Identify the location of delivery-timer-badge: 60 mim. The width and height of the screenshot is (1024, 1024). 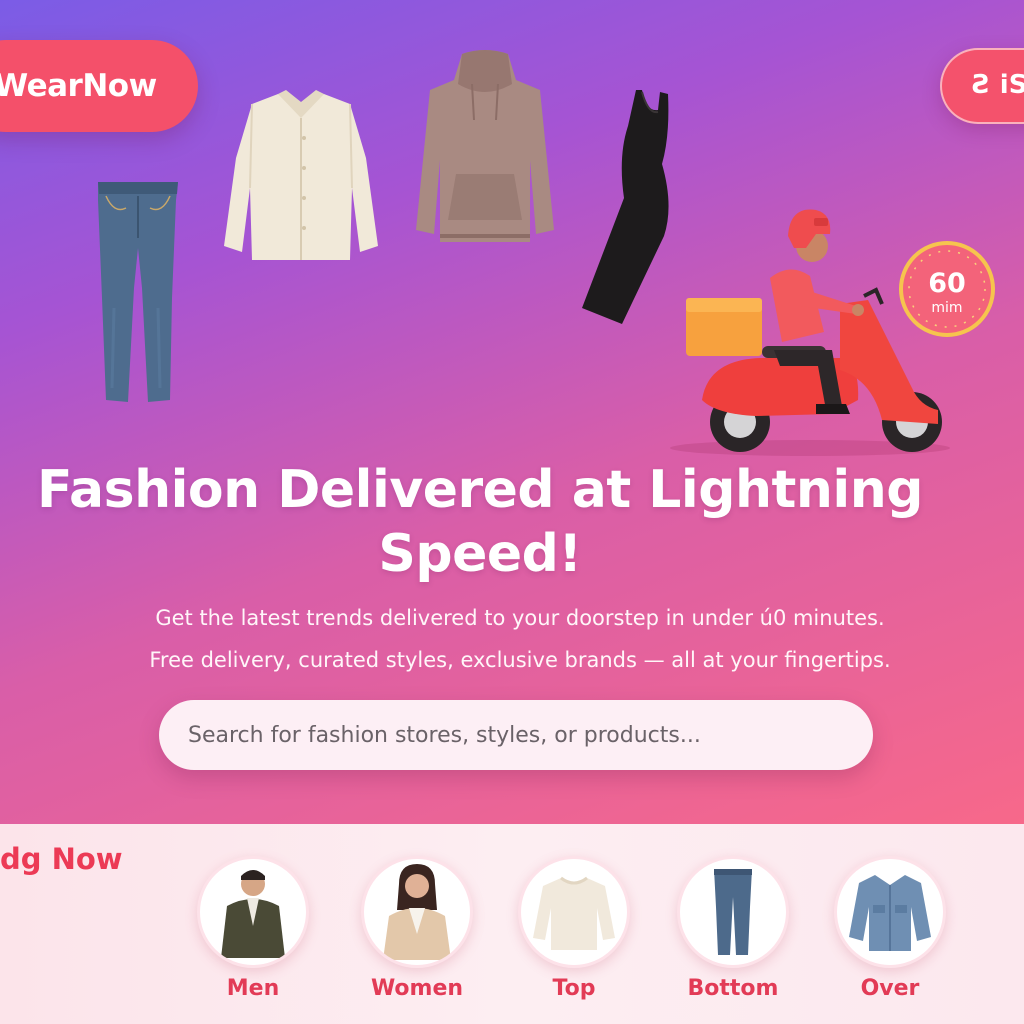
(947, 289).